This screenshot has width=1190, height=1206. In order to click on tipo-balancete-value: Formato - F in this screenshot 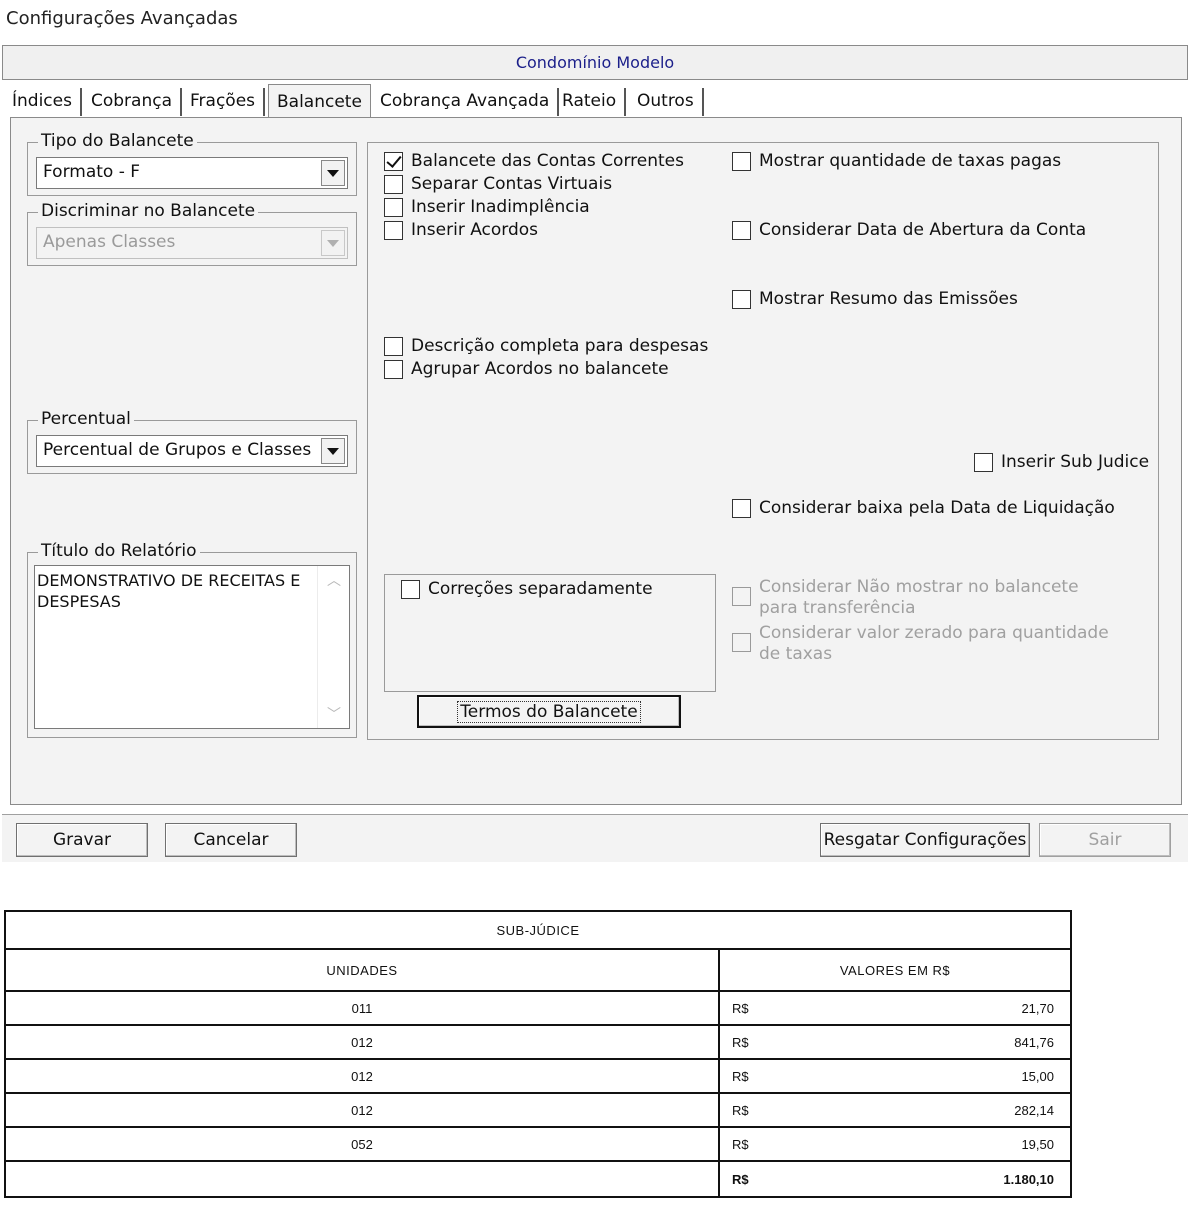, I will do `click(92, 172)`.